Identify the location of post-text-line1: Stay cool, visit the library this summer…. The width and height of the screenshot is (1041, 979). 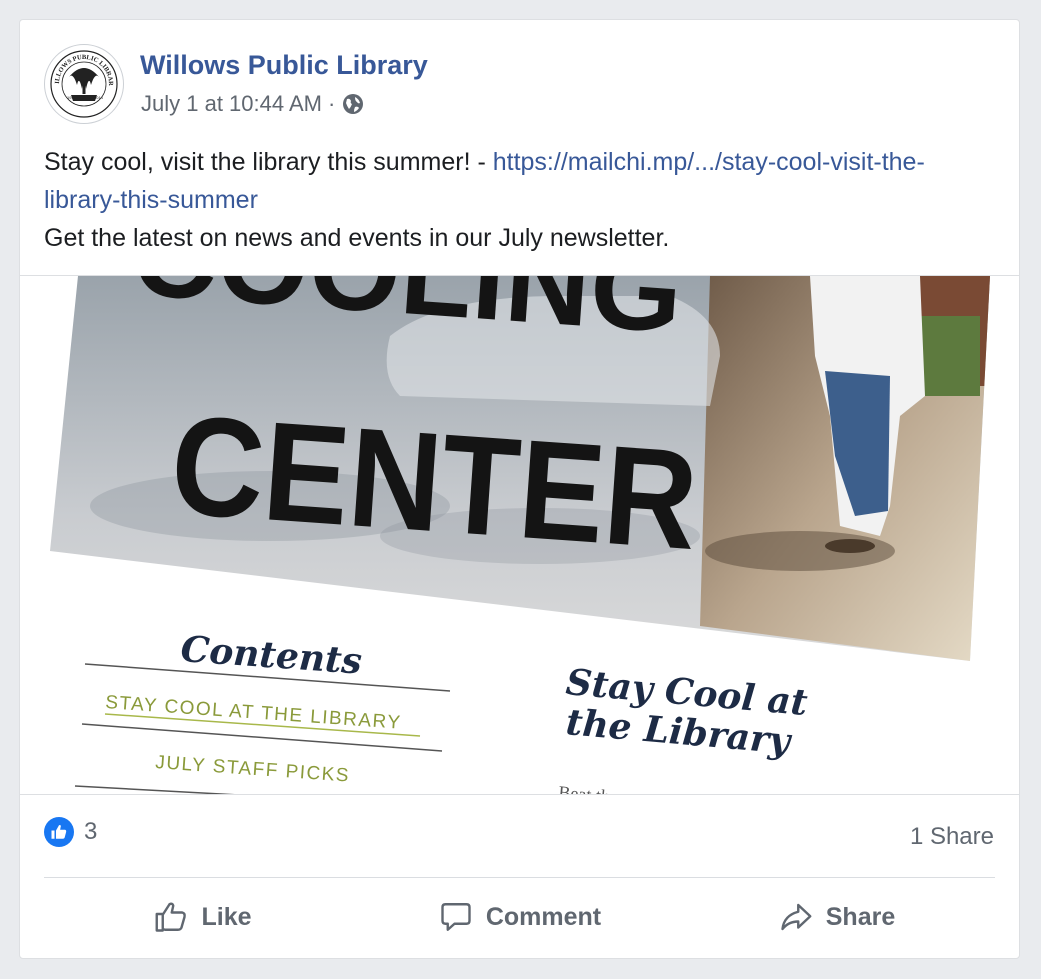
(268, 162).